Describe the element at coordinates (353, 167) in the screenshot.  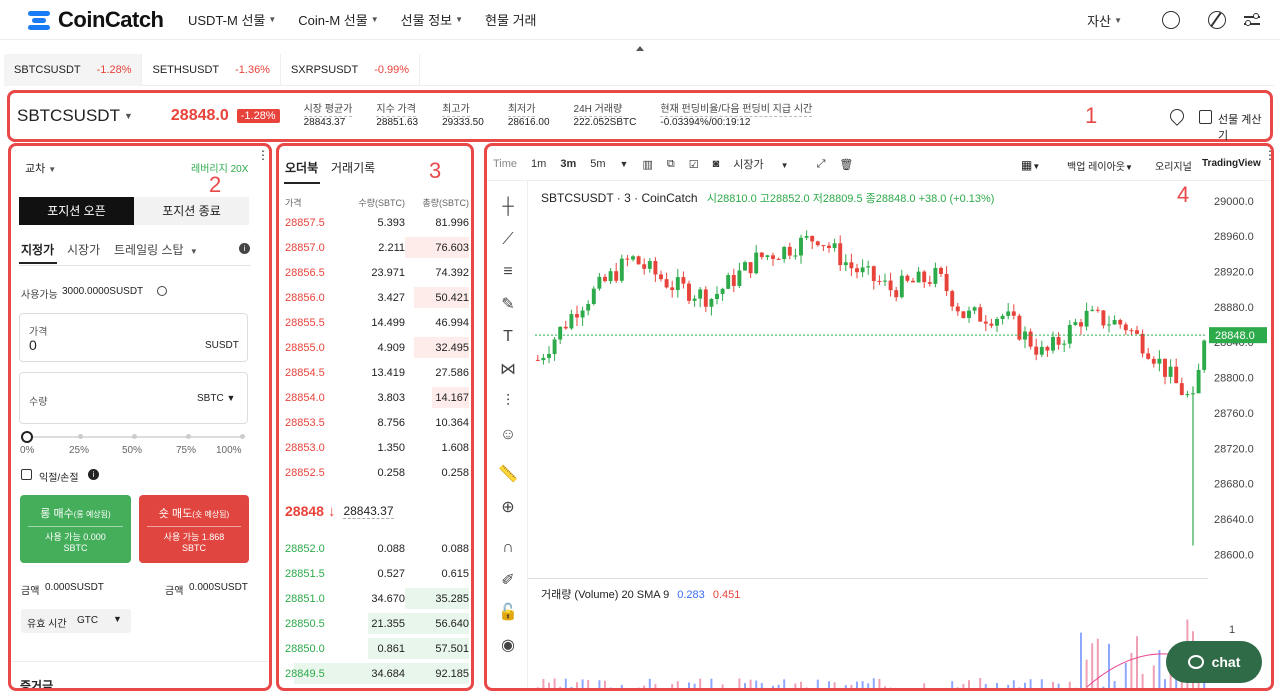
I see `tab-trade-history: 거래기록` at that location.